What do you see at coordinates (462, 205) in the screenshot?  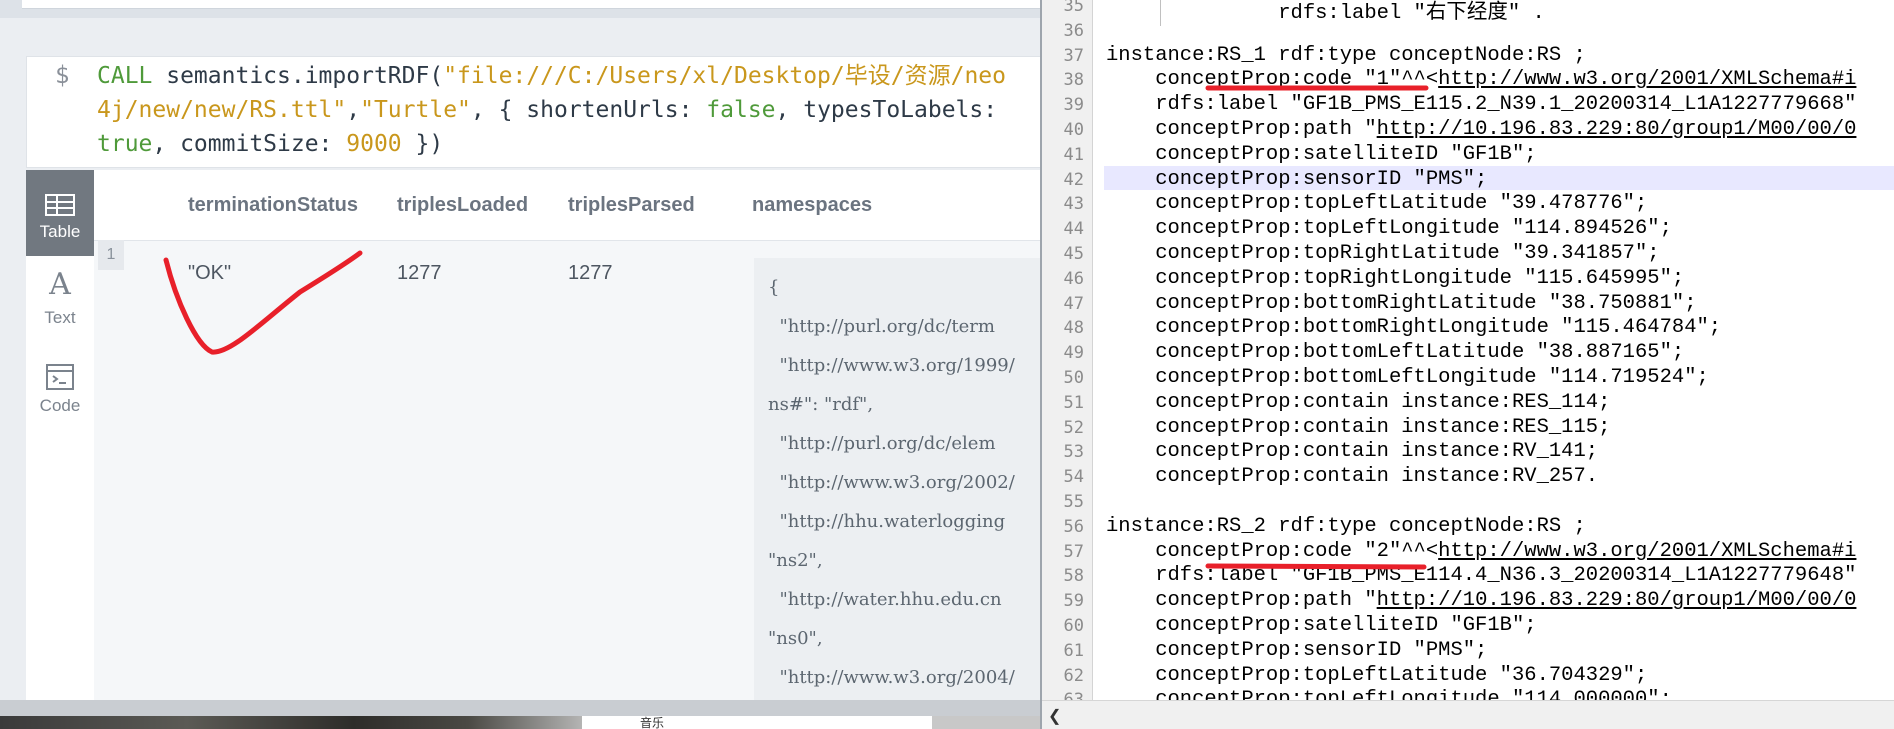 I see `column-header: triplesLoaded` at bounding box center [462, 205].